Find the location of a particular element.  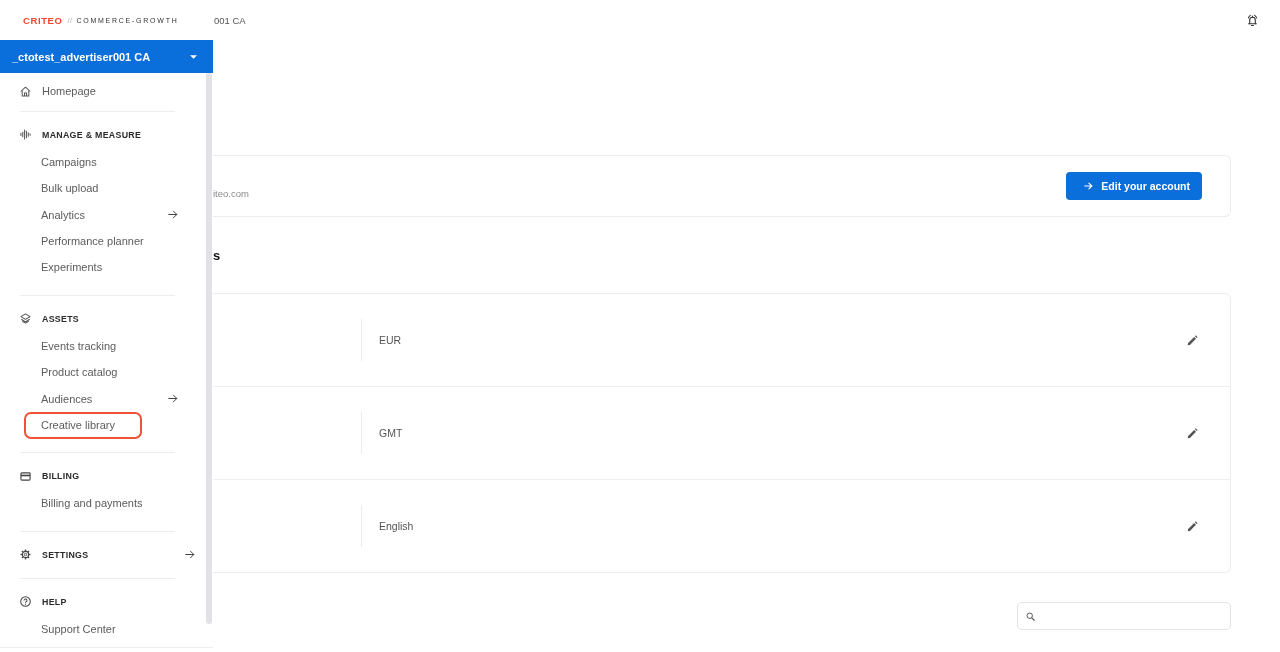

nav-item: Experiments is located at coordinates (83, 267).